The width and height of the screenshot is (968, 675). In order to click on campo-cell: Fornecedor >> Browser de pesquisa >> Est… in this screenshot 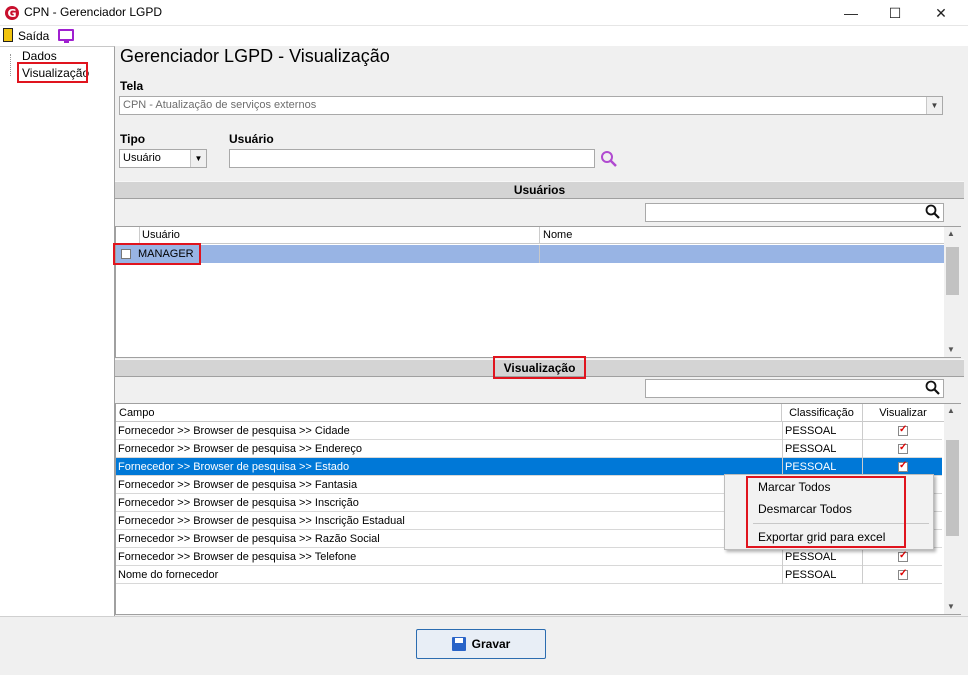, I will do `click(234, 467)`.